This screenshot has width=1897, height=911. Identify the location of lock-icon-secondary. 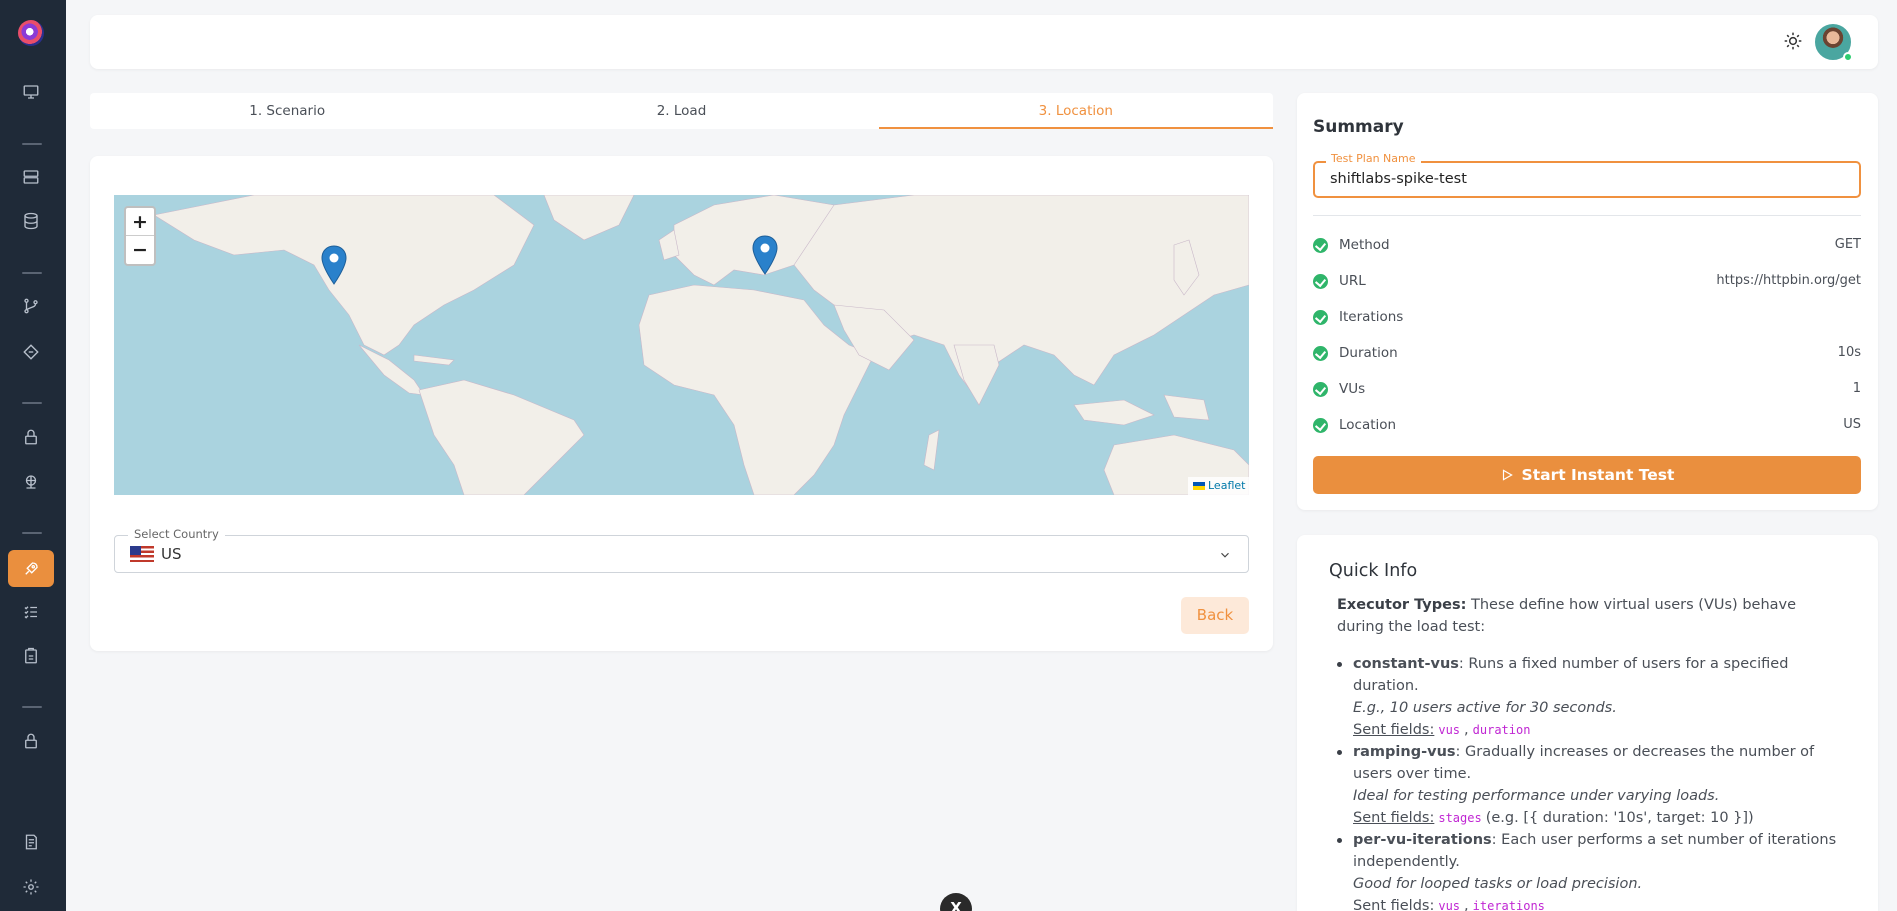
(31, 741).